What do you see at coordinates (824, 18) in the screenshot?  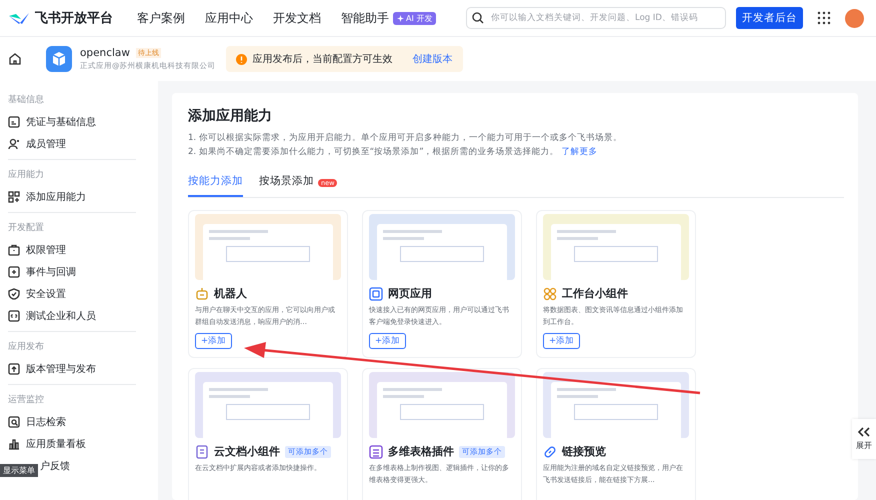 I see `grid-menu-icon` at bounding box center [824, 18].